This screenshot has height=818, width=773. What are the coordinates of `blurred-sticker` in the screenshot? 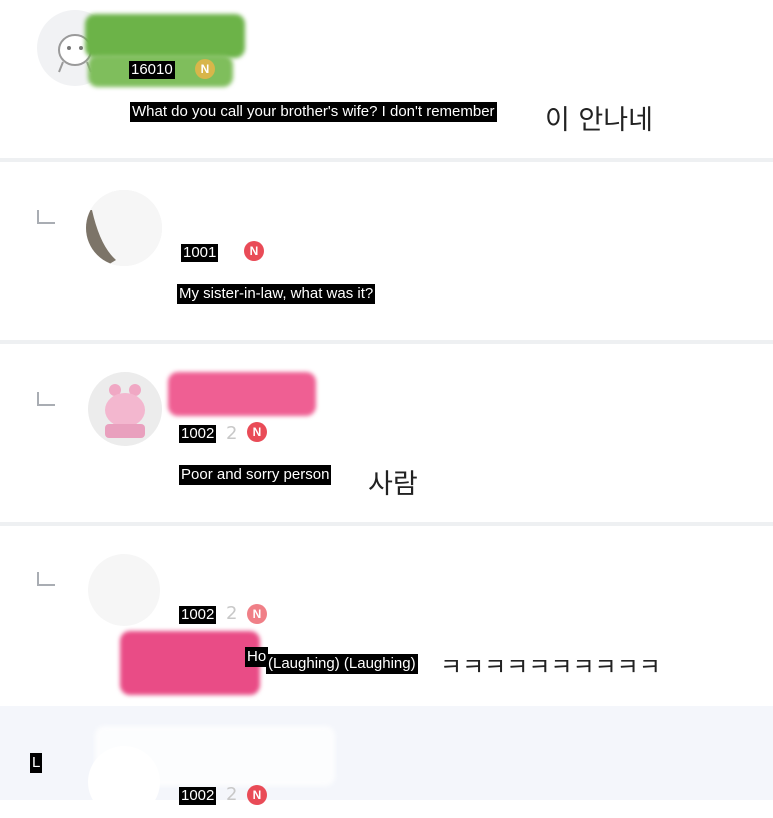 It's located at (190, 663).